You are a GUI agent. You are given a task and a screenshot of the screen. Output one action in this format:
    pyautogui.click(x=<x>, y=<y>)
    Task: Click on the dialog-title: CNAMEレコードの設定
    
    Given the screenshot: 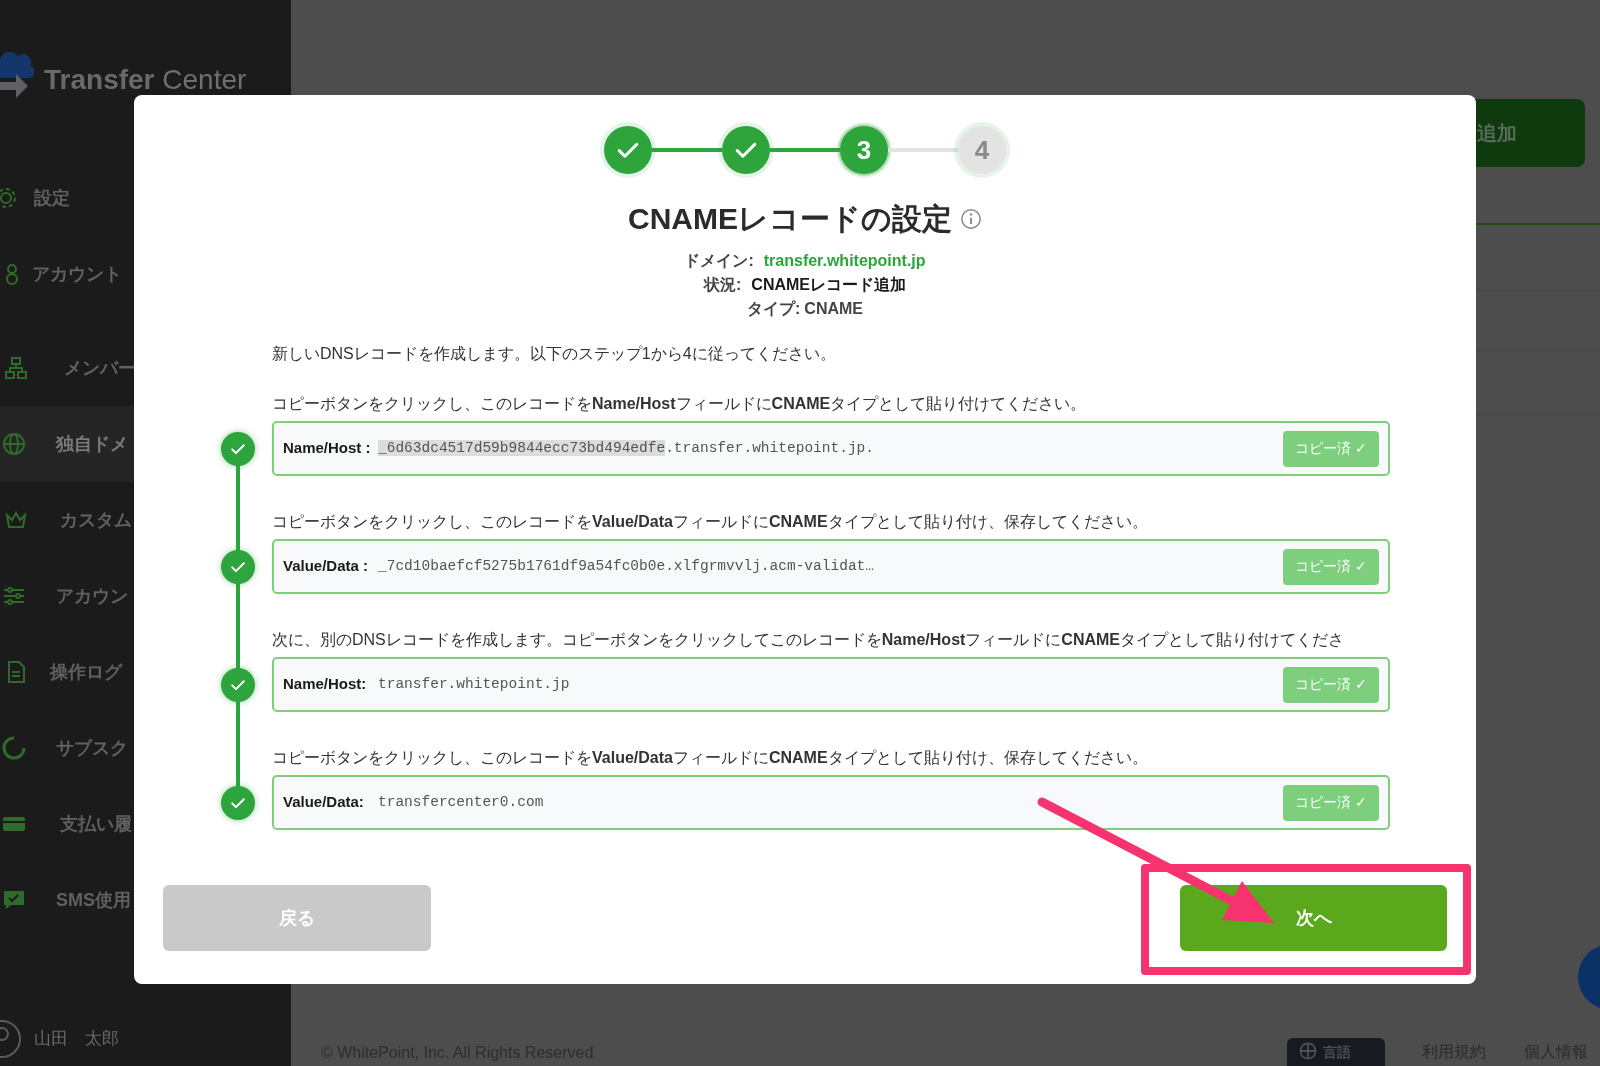 What is the action you would take?
    pyautogui.click(x=790, y=219)
    